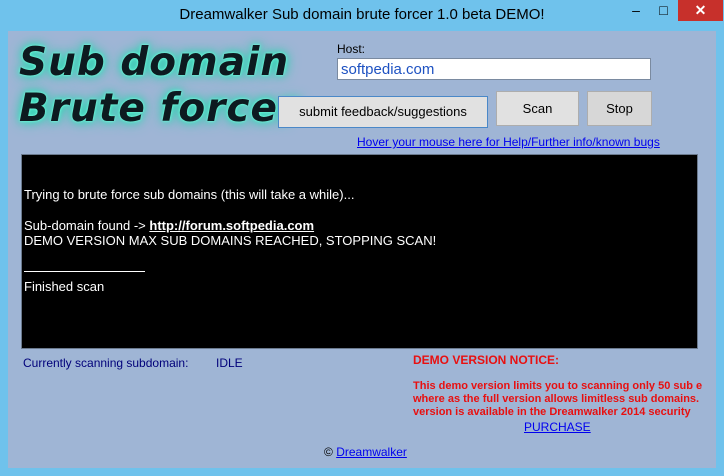 The width and height of the screenshot is (724, 476). What do you see at coordinates (84, 271) in the screenshot?
I see `console-separator` at bounding box center [84, 271].